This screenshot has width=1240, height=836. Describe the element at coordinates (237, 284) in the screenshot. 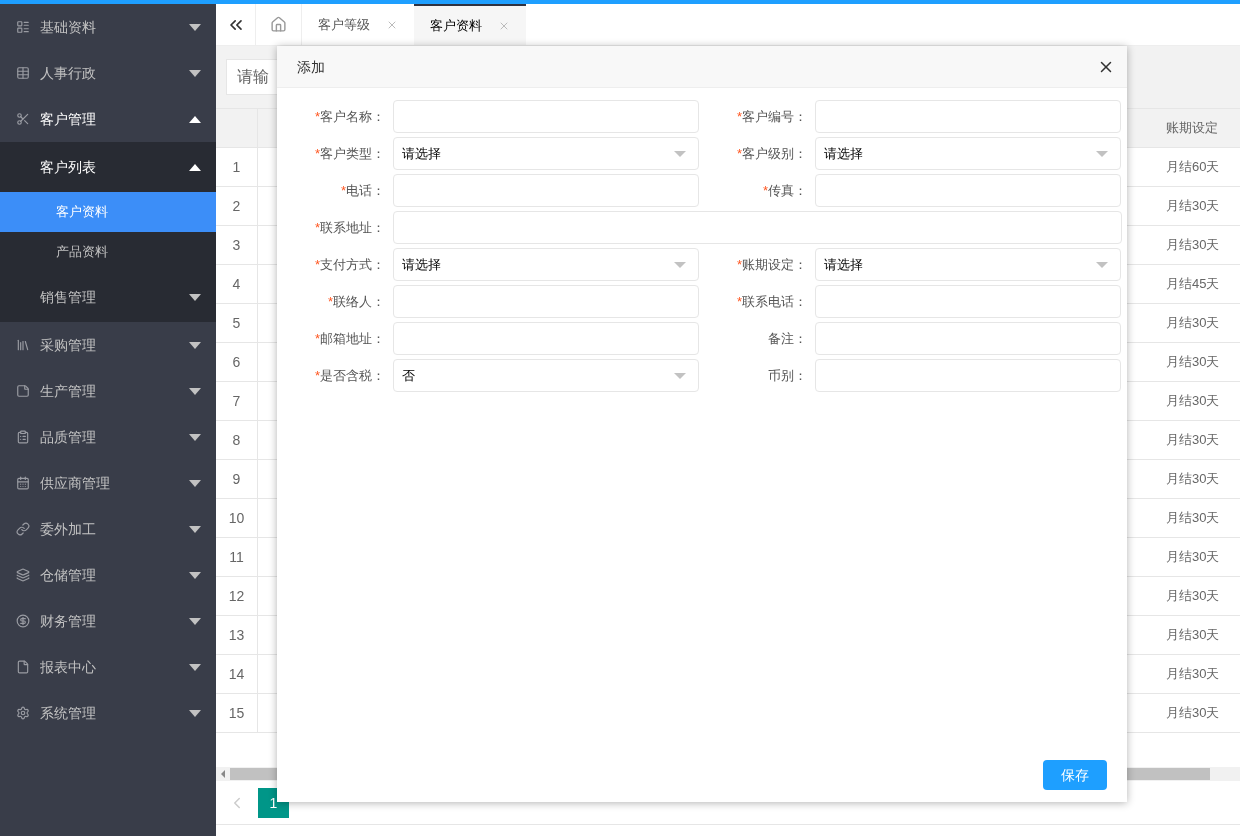

I see `row-number: 4` at that location.